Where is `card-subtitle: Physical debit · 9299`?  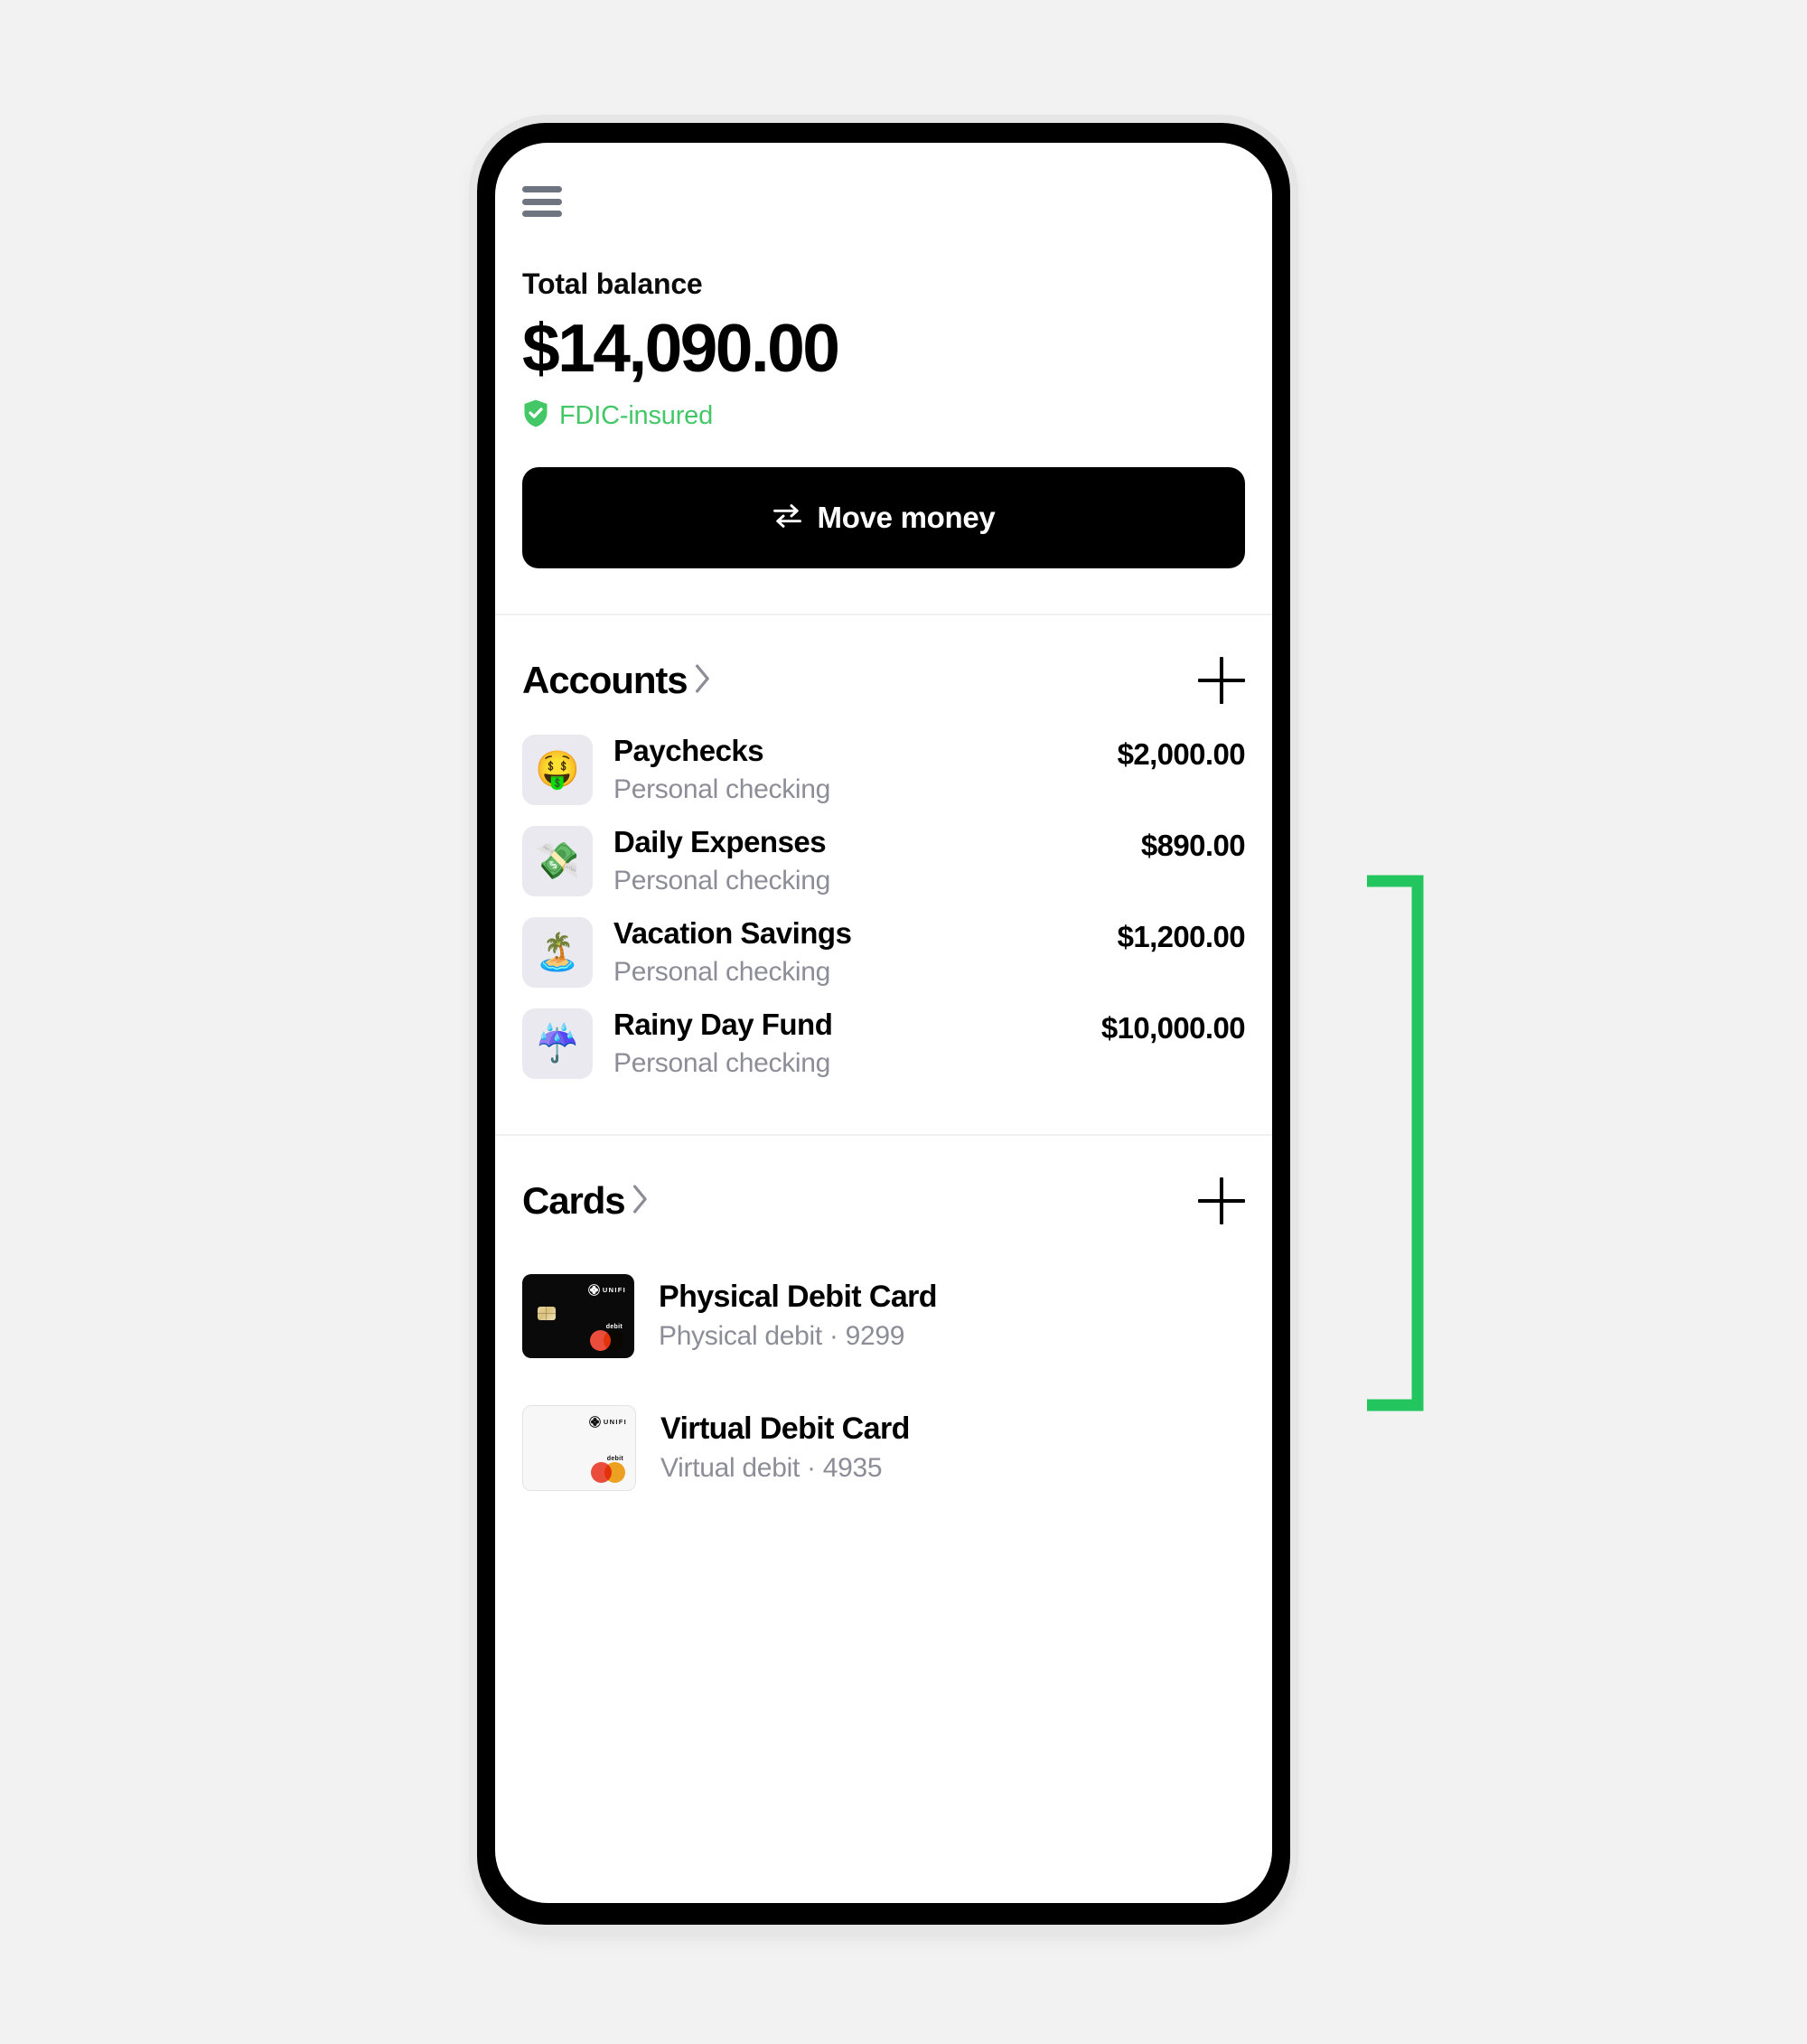
card-subtitle: Physical debit · 9299 is located at coordinates (782, 1336).